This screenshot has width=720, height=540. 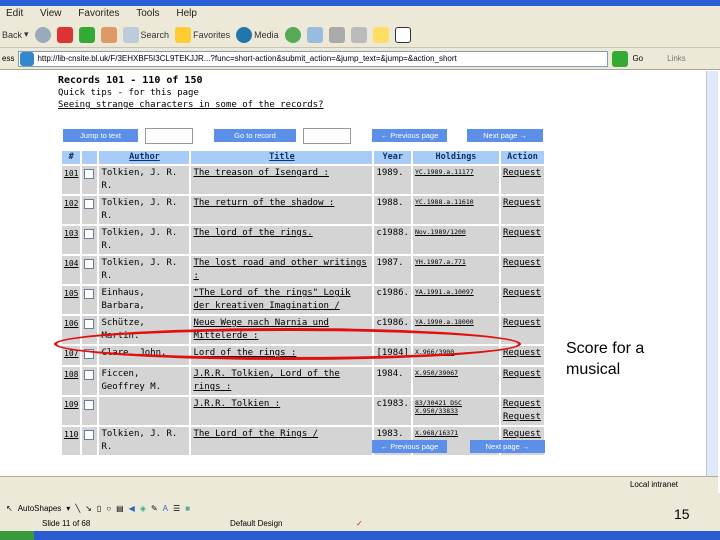 I want to click on back-button: Back ▾, so click(x=15, y=34).